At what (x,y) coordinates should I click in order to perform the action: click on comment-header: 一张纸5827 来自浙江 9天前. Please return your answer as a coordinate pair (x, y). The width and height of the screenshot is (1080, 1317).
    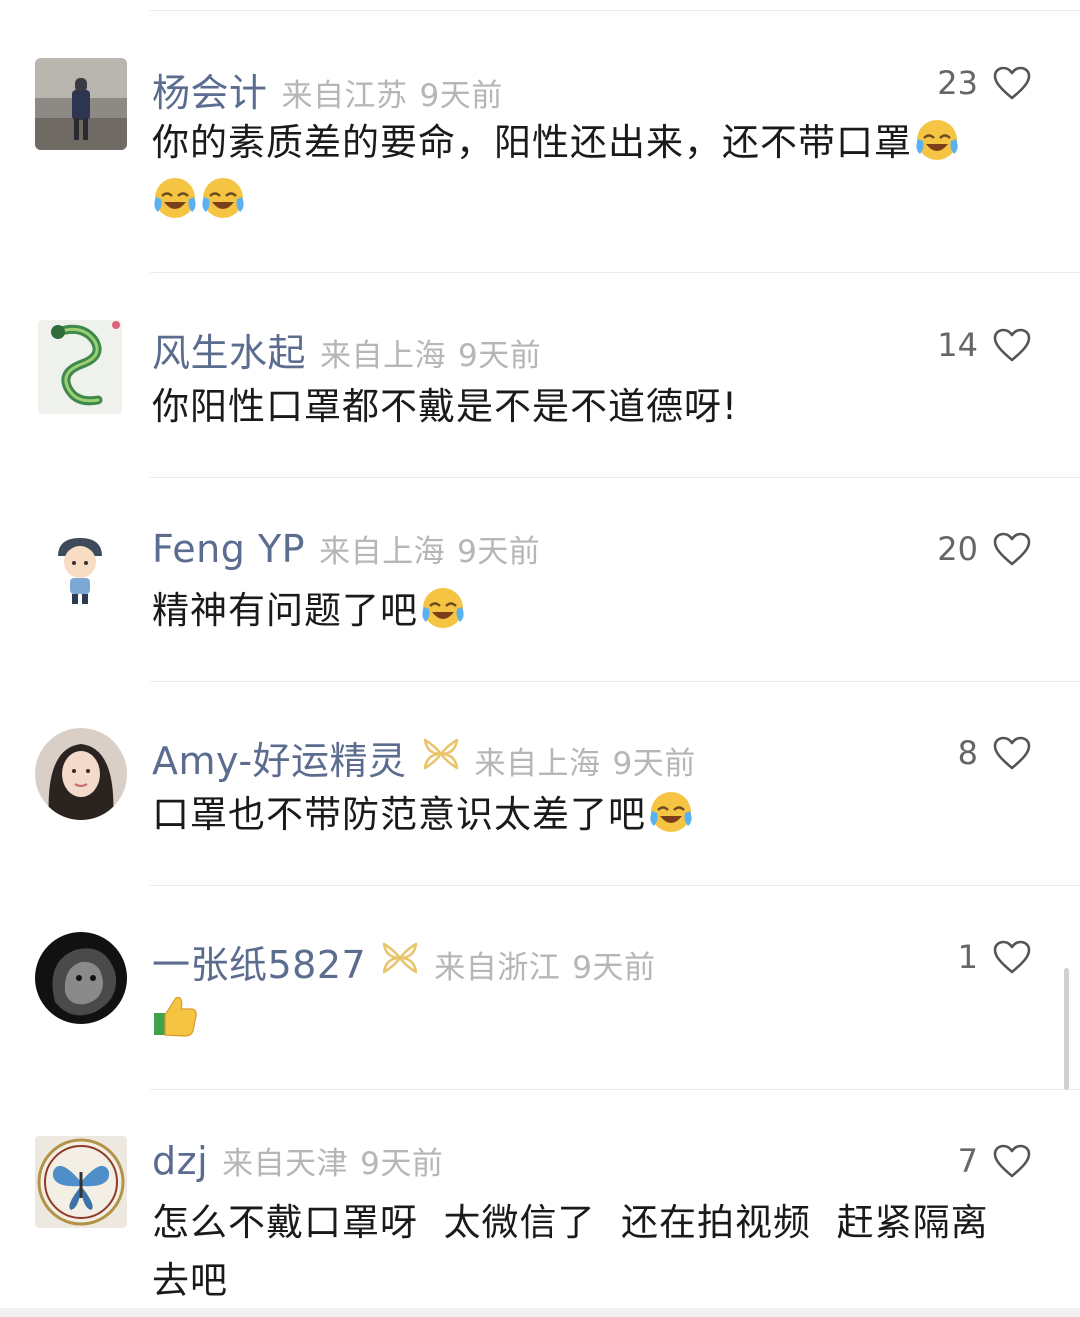
    Looking at the image, I should click on (403, 960).